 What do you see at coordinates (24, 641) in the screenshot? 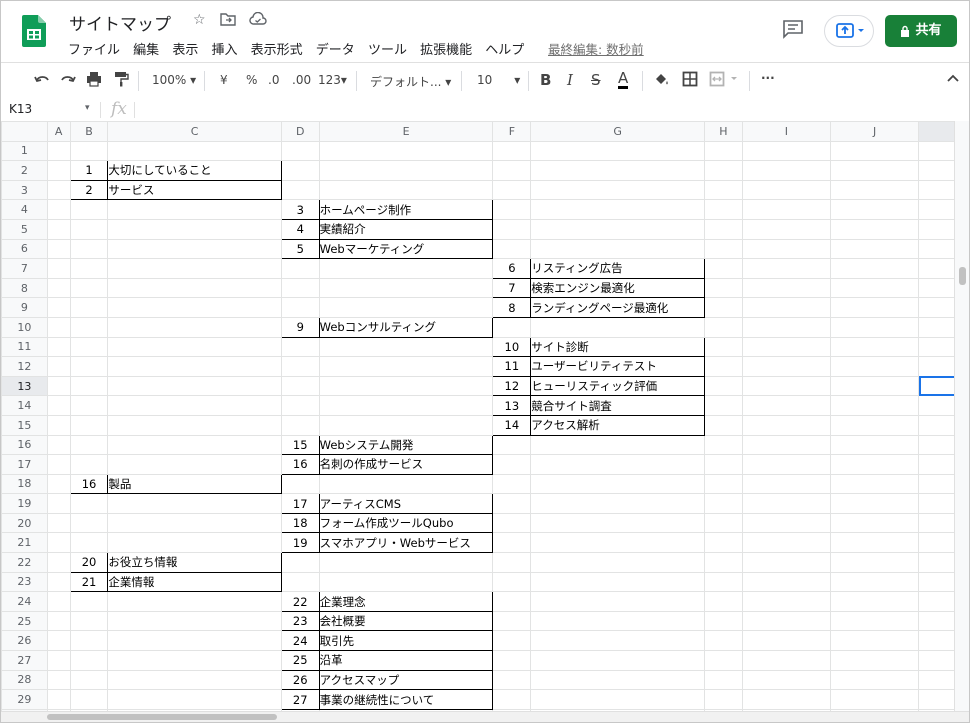
I see `row-header: 26` at bounding box center [24, 641].